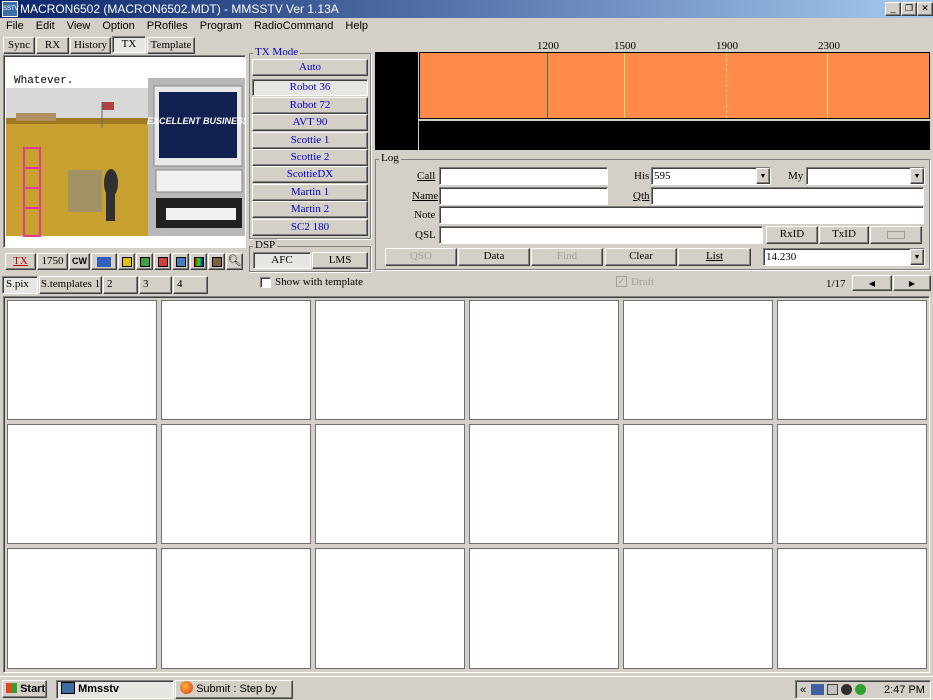 This screenshot has height=700, width=933. What do you see at coordinates (118, 25) in the screenshot?
I see `menu-option: Option` at bounding box center [118, 25].